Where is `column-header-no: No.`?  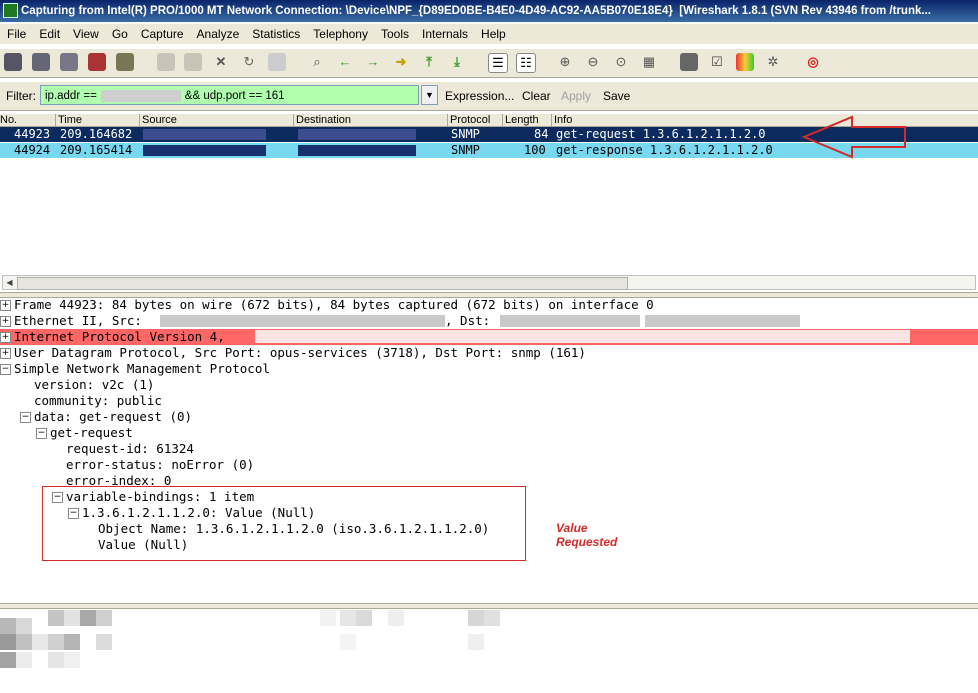 column-header-no: No. is located at coordinates (8, 120).